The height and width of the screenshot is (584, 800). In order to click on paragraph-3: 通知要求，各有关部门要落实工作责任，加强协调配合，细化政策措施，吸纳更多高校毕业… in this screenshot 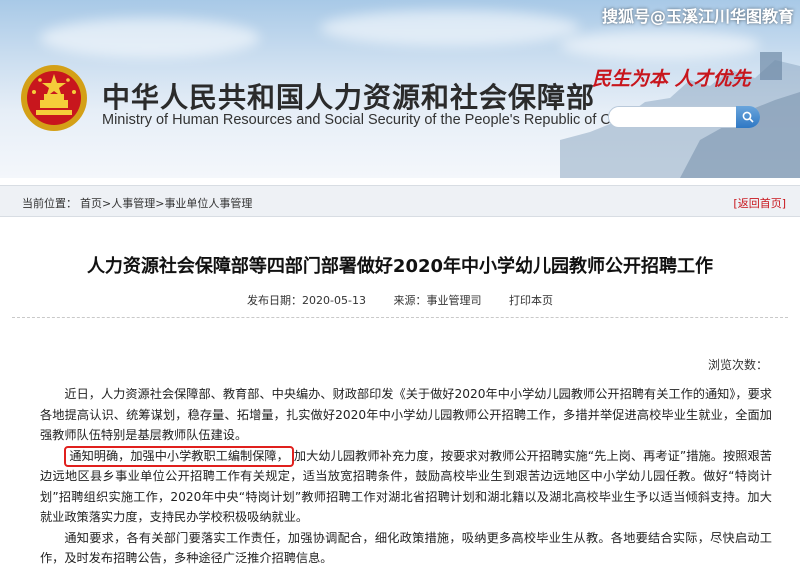, I will do `click(406, 548)`.